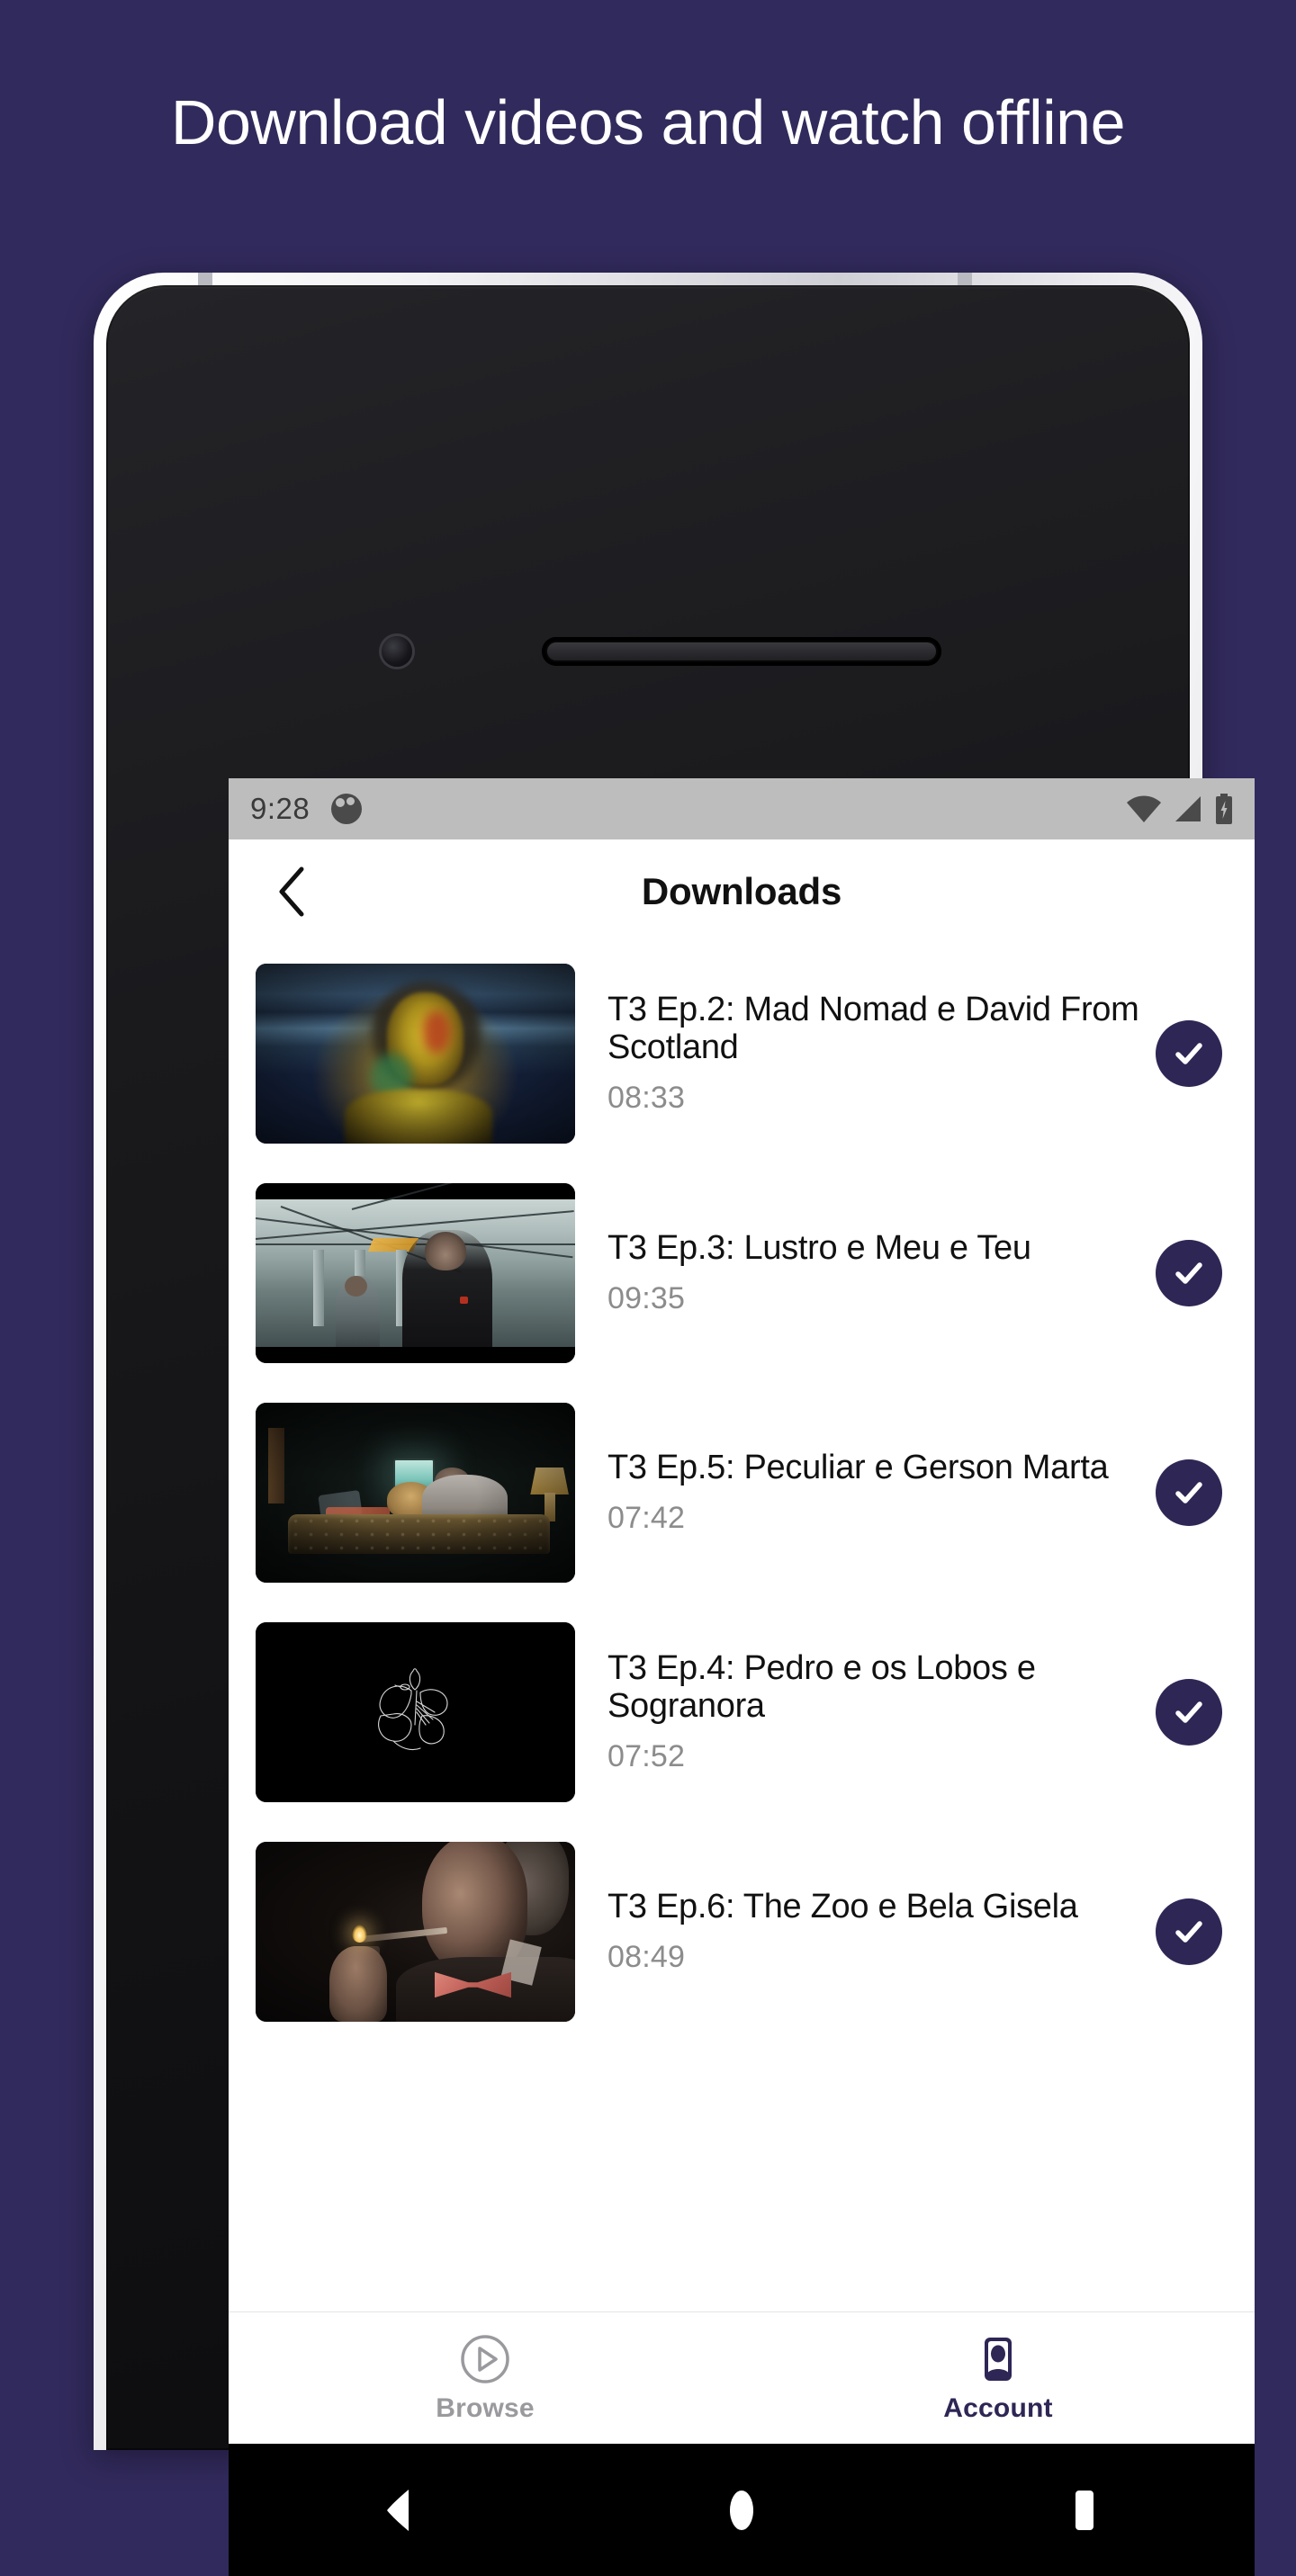 The height and width of the screenshot is (2576, 1296). What do you see at coordinates (742, 809) in the screenshot?
I see `android-status-bar: 9:28` at bounding box center [742, 809].